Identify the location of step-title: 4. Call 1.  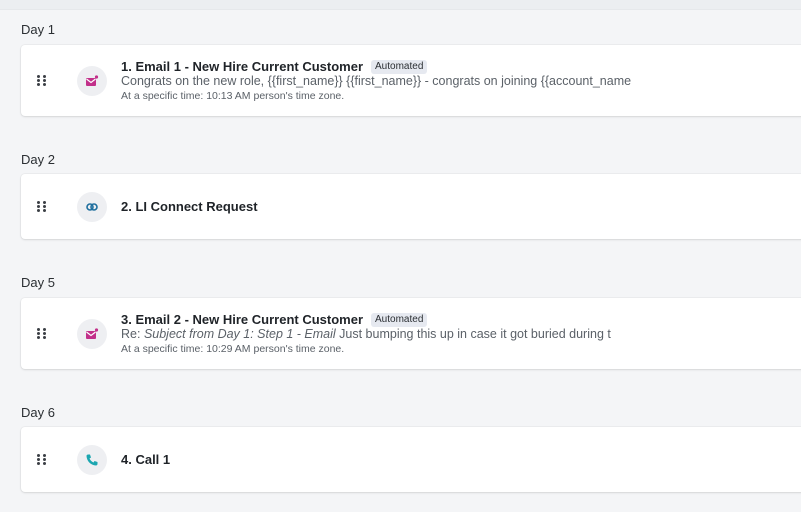
(145, 459).